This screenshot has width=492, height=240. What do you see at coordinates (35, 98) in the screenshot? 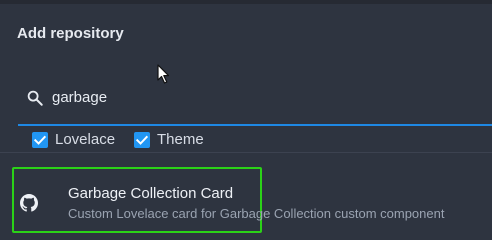
I see `search-icon` at bounding box center [35, 98].